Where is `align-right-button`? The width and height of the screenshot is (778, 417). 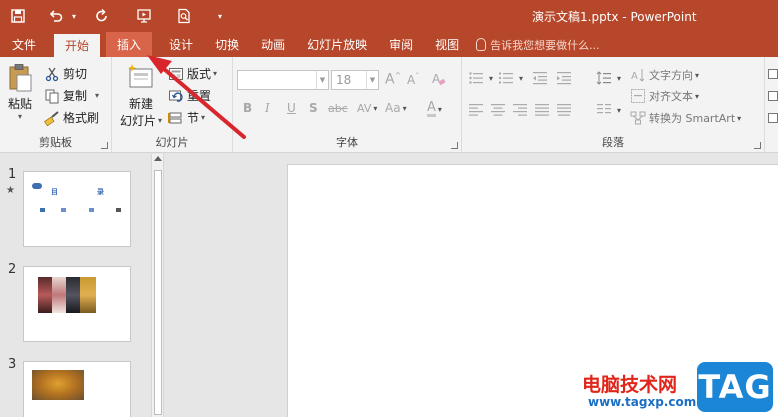
align-right-button is located at coordinates (521, 110).